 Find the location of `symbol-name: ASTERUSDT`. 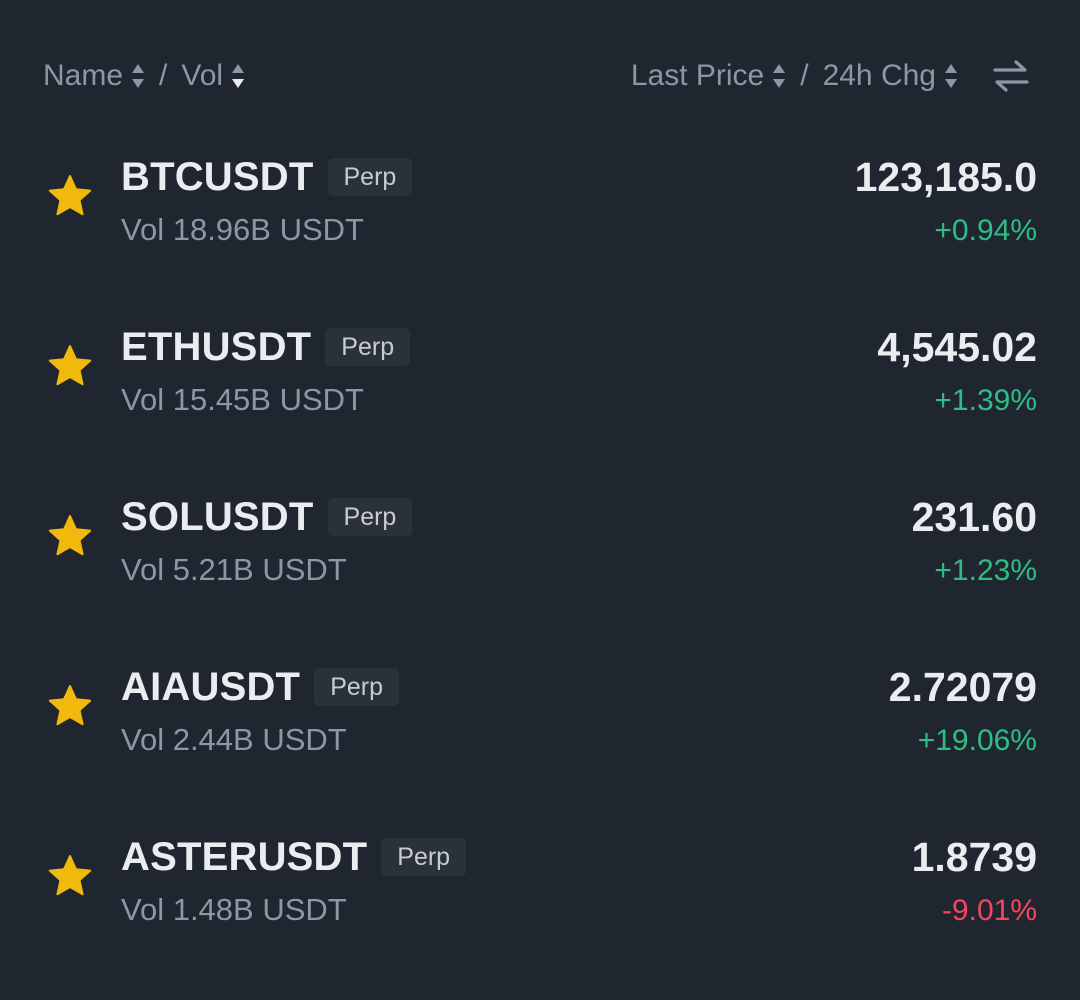

symbol-name: ASTERUSDT is located at coordinates (244, 856).